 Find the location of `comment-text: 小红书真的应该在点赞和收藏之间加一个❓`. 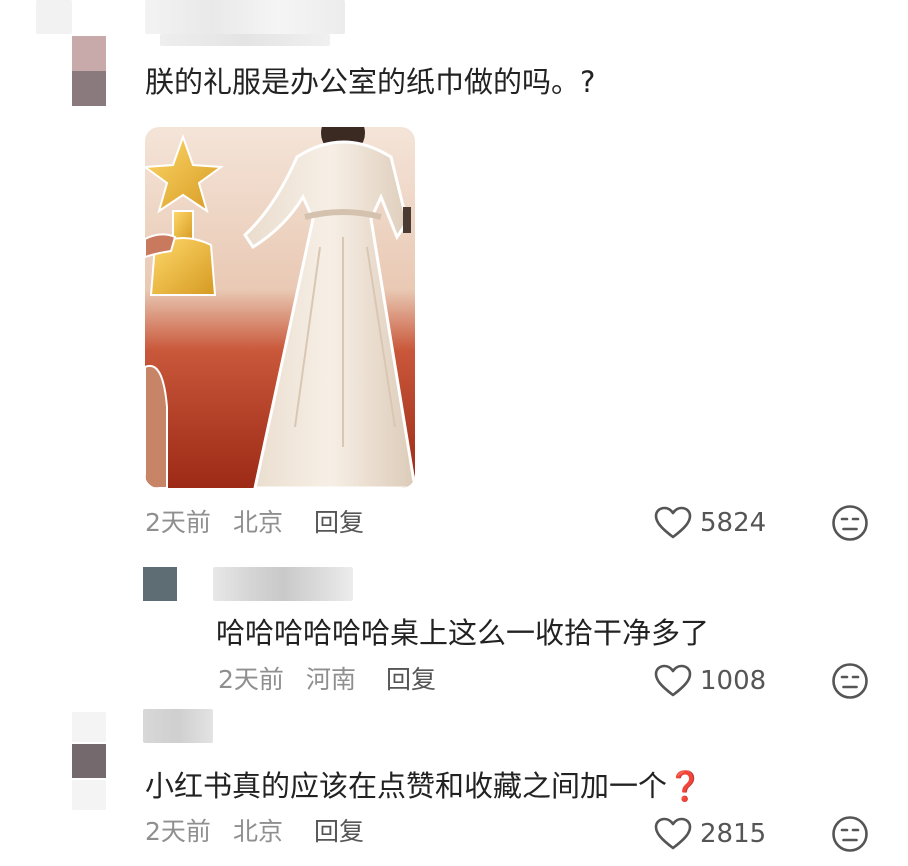

comment-text: 小红书真的应该在点赞和收藏之间加一个❓ is located at coordinates (424, 786).